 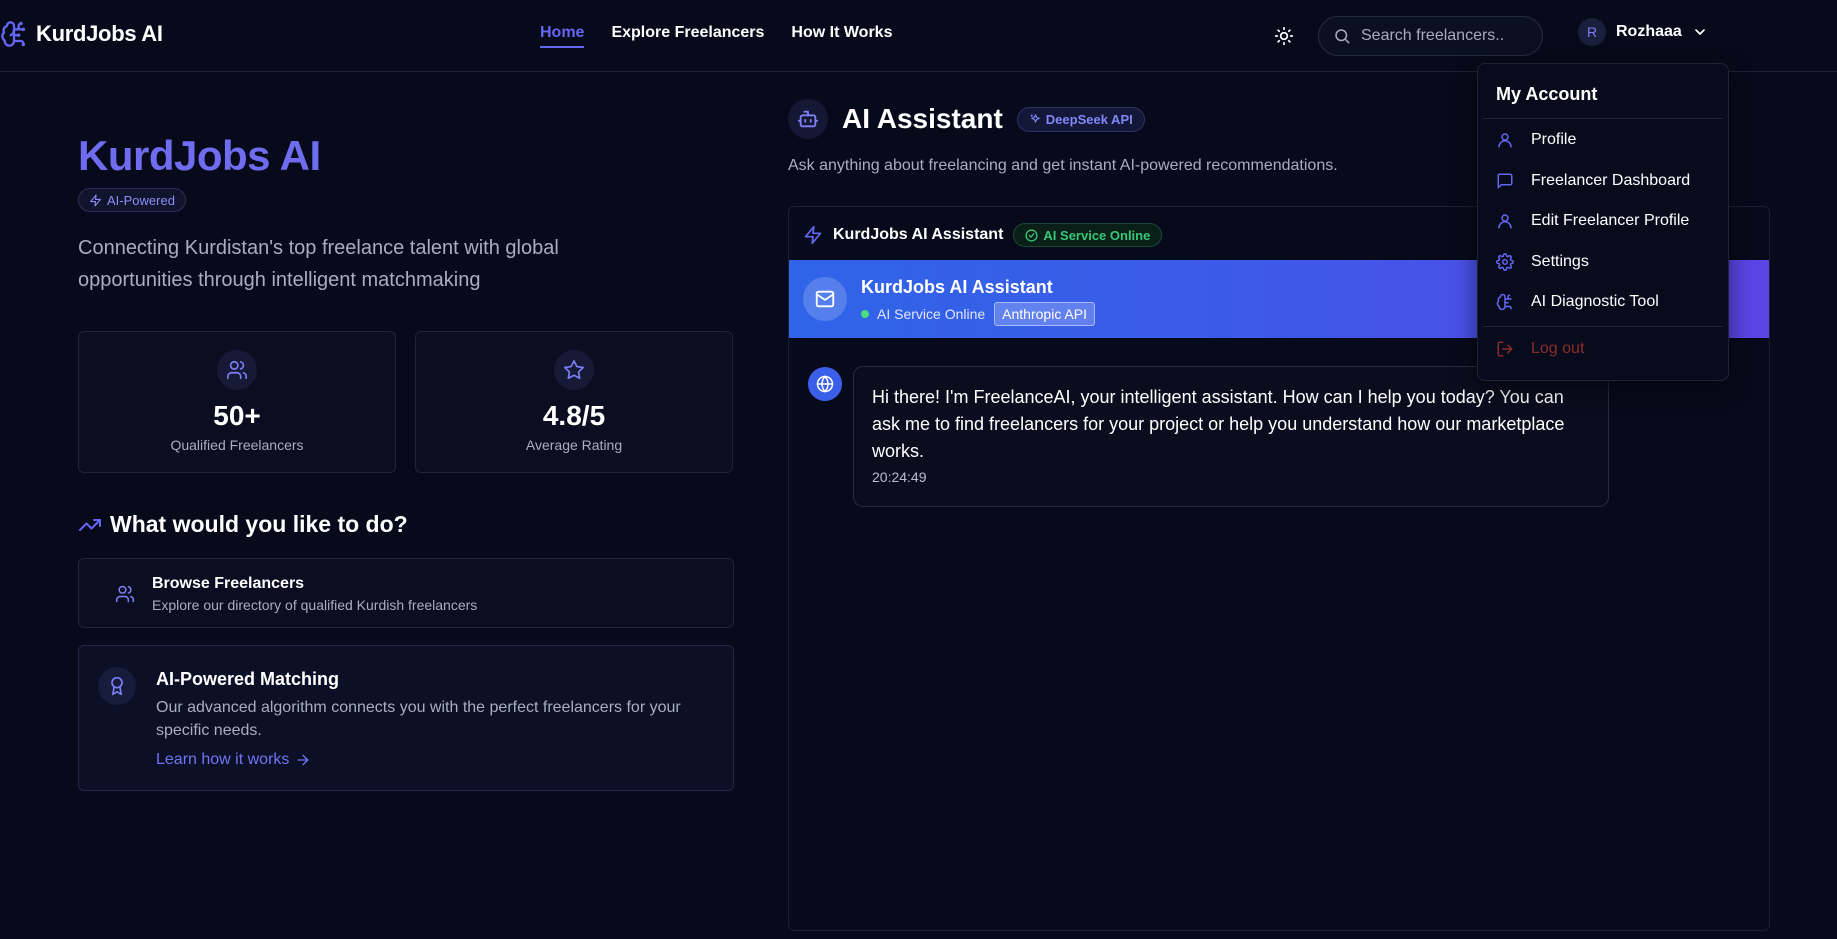 What do you see at coordinates (223, 759) in the screenshot?
I see `link-label: Learn how it works` at bounding box center [223, 759].